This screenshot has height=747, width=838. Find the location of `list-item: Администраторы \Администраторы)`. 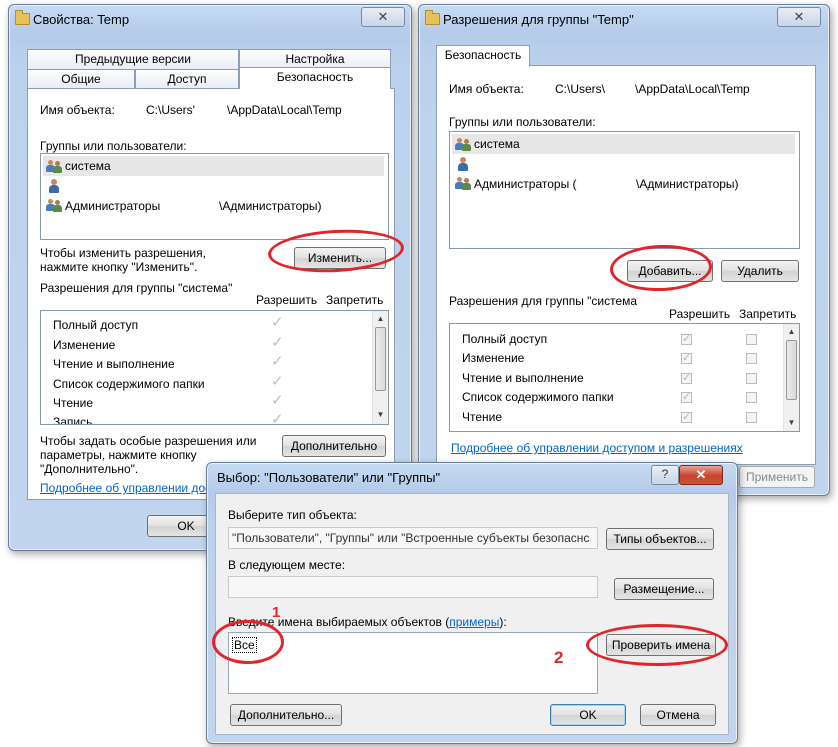

list-item: Администраторы \Администраторы) is located at coordinates (213, 205).